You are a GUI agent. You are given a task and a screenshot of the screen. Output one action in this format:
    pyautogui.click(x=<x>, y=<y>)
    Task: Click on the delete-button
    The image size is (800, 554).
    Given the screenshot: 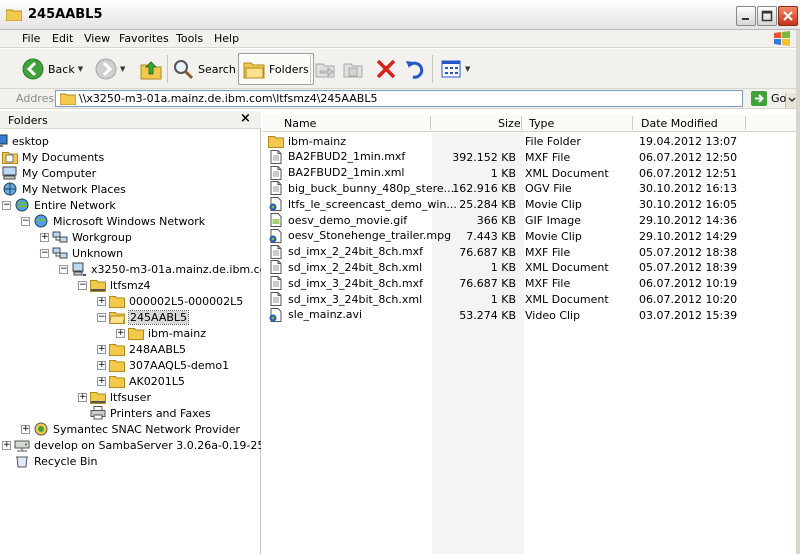 What is the action you would take?
    pyautogui.click(x=386, y=69)
    